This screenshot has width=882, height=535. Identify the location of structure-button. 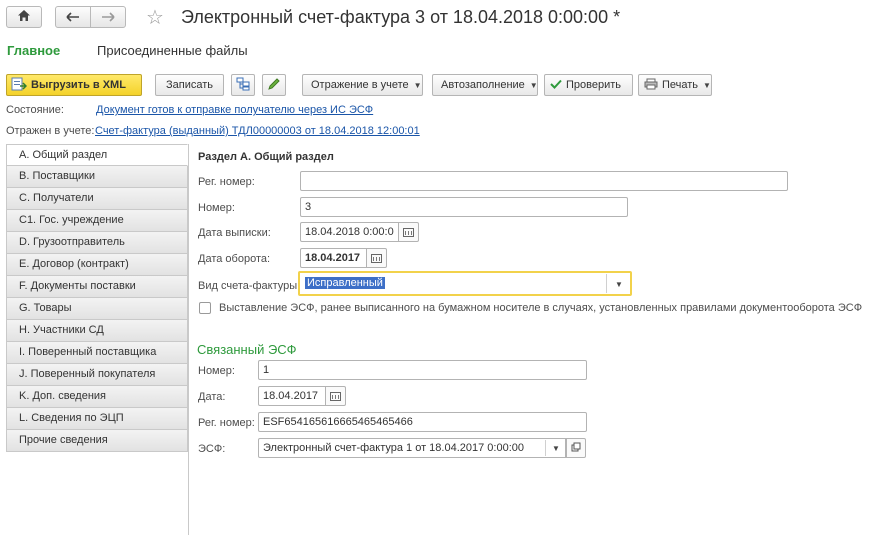
(243, 85).